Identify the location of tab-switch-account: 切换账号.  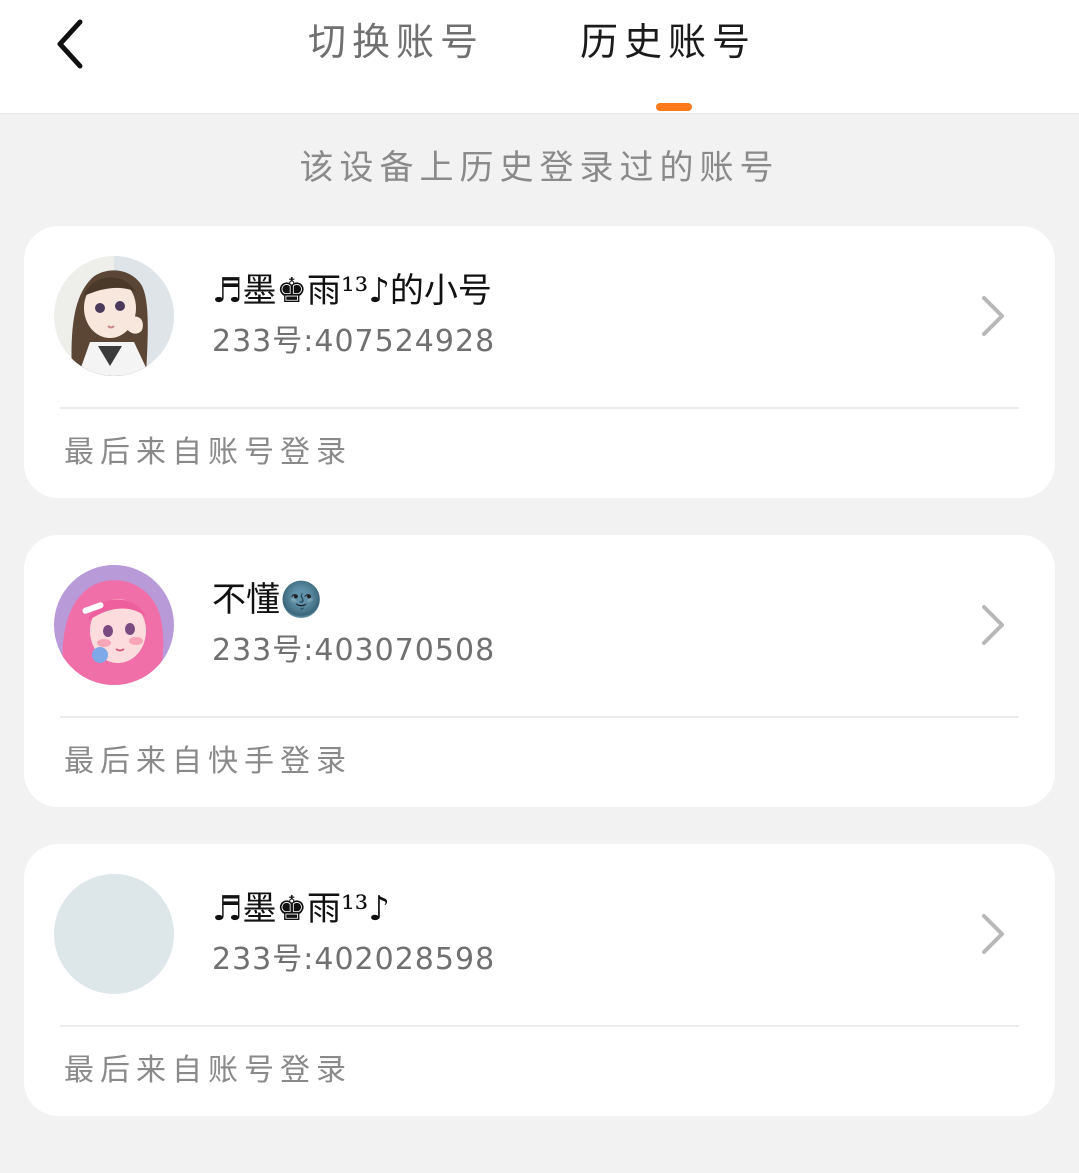
(396, 42).